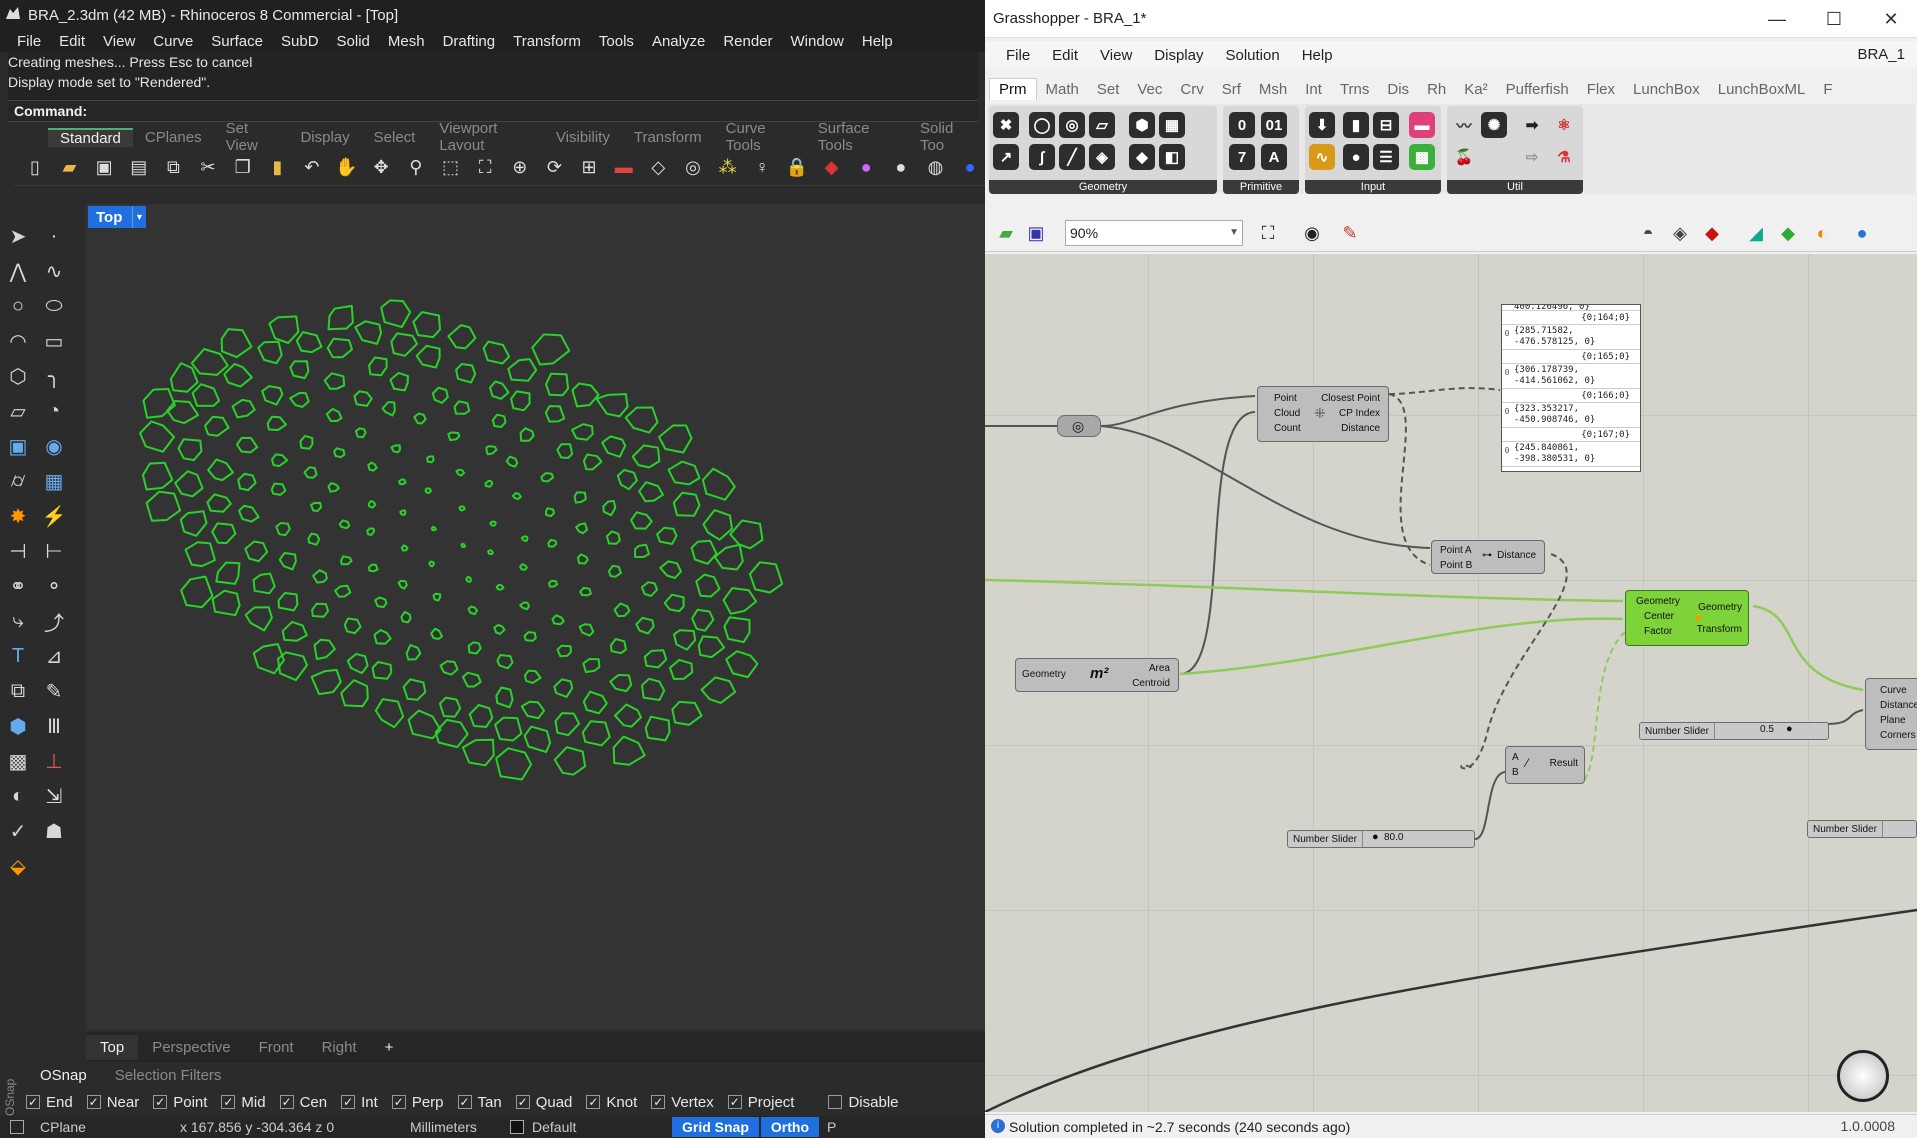 This screenshot has width=1917, height=1138. I want to click on arc-icon: ◠, so click(18, 341).